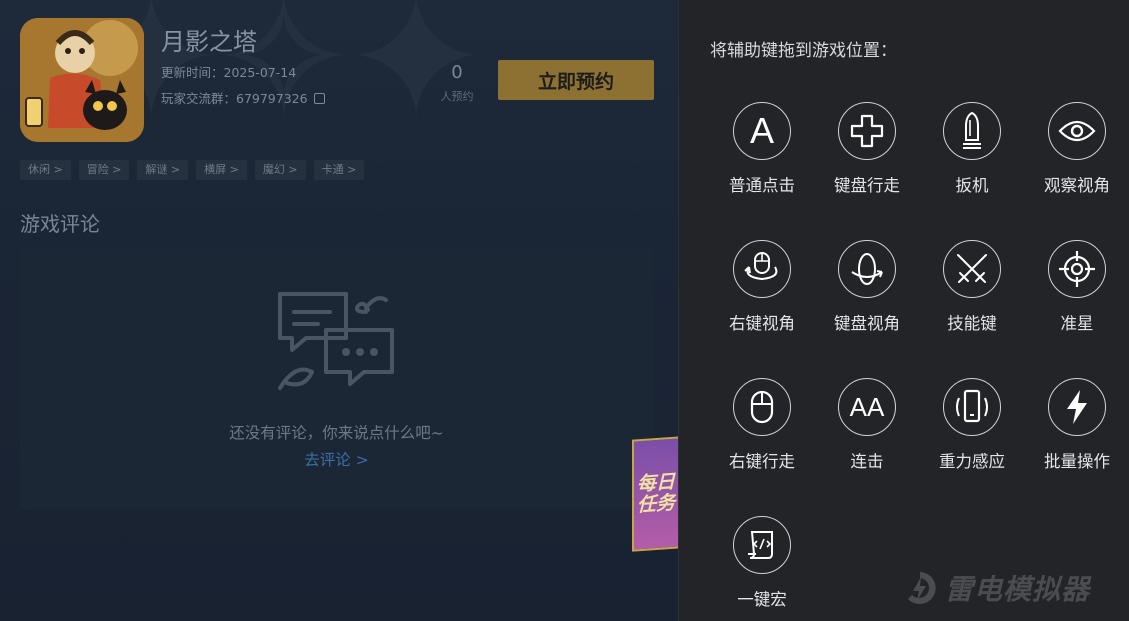 The image size is (1129, 621). I want to click on tag: 解谜 >, so click(163, 170).